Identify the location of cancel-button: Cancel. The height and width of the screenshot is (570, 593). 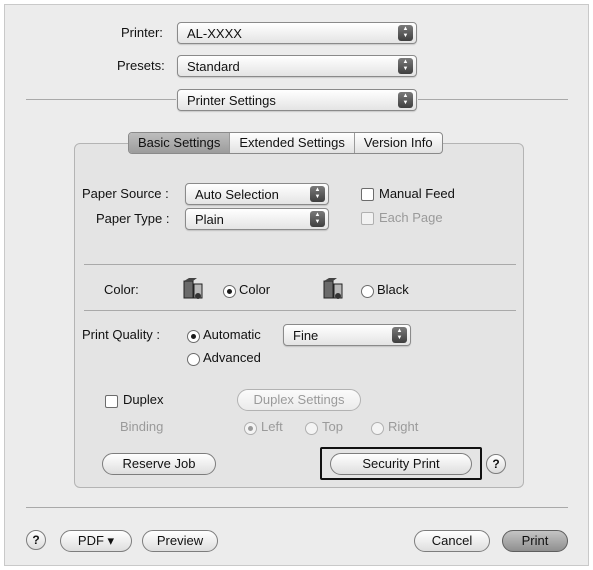
(452, 541).